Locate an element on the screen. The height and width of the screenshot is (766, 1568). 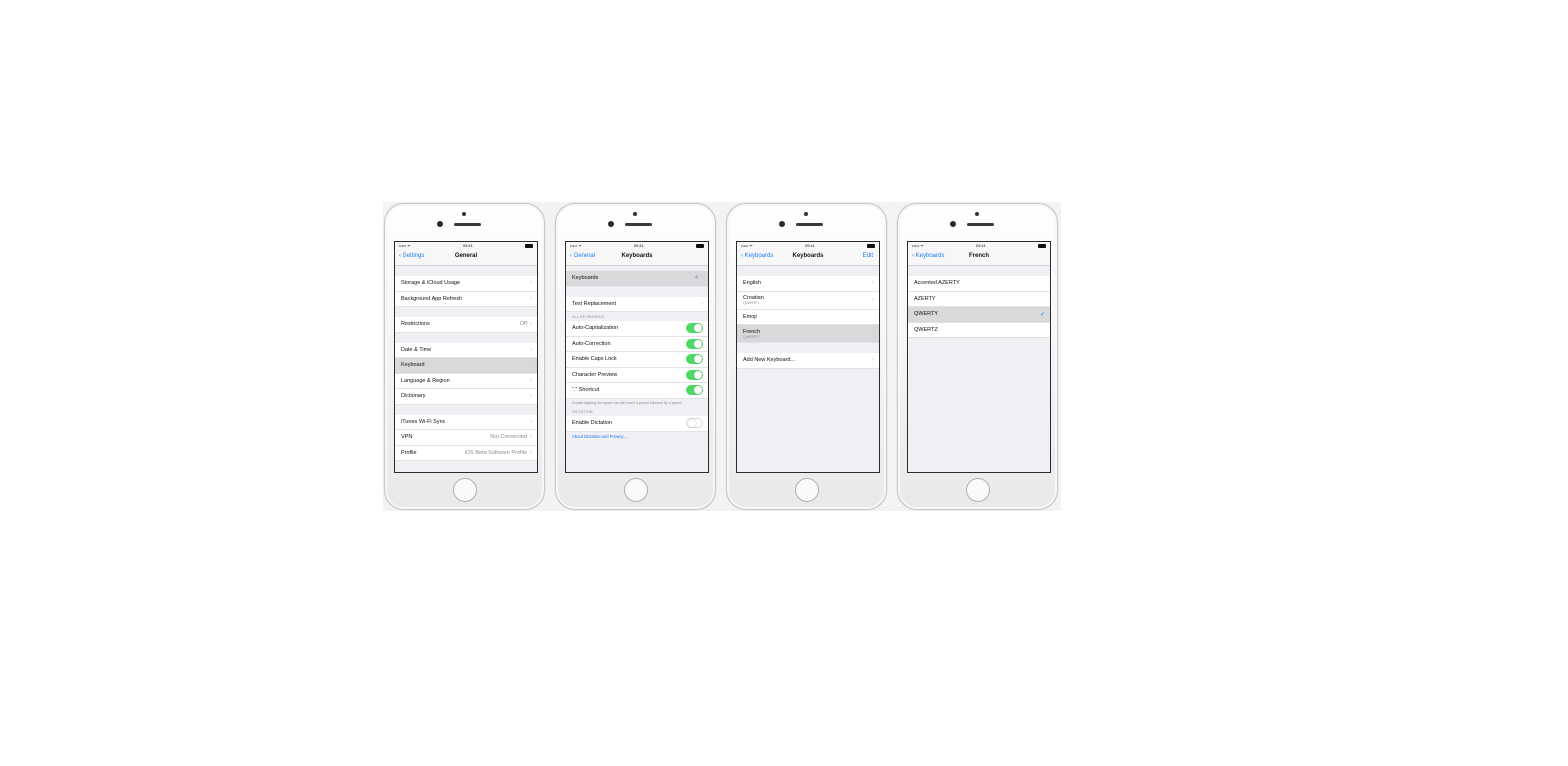
row-dictionary: Dictionary › is located at coordinates (466, 397).